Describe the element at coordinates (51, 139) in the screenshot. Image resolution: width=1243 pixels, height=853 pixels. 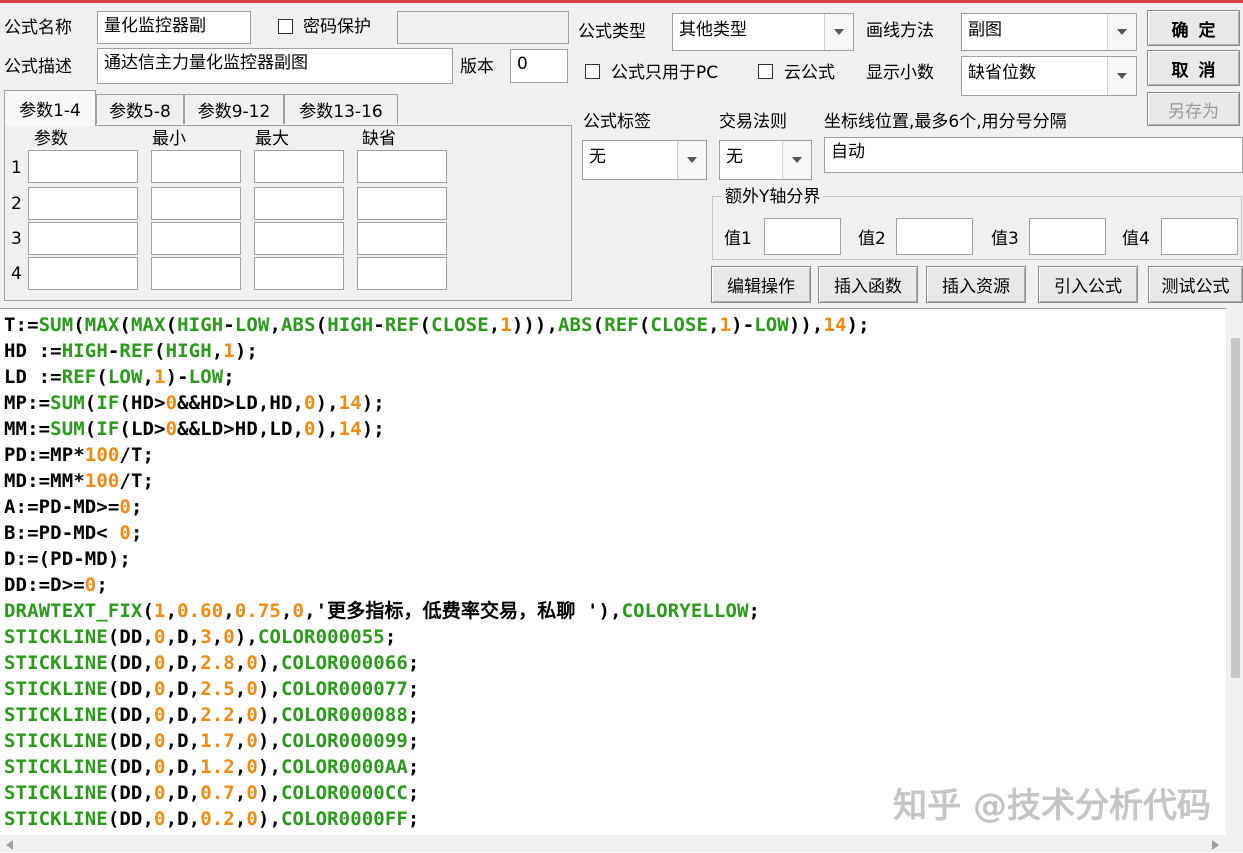
I see `param-header-name: 参数` at that location.